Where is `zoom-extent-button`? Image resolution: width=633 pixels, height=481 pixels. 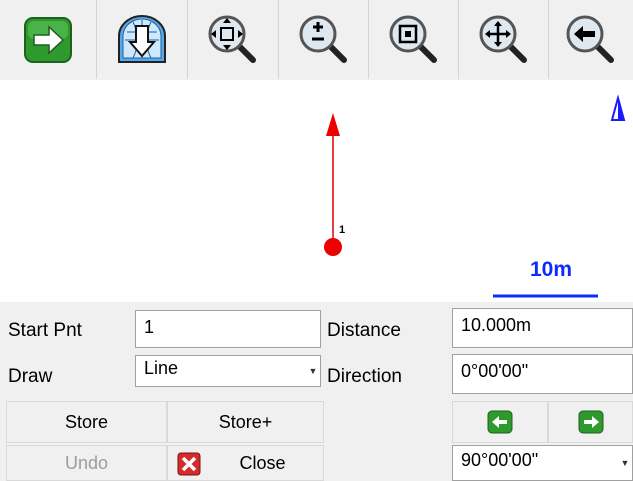 zoom-extent-button is located at coordinates (233, 39).